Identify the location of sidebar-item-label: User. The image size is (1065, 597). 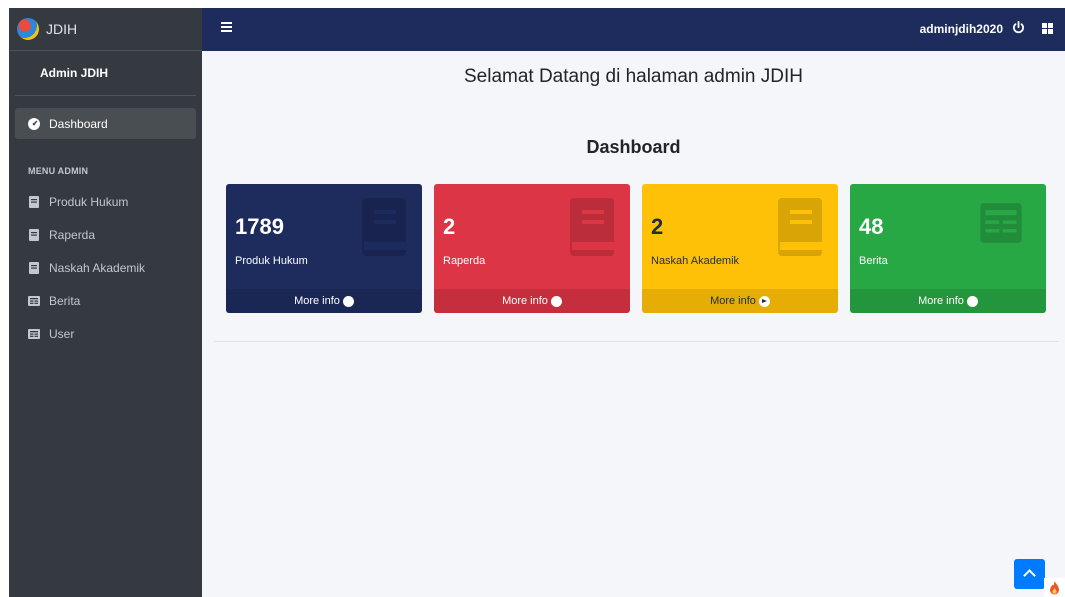
(62, 333).